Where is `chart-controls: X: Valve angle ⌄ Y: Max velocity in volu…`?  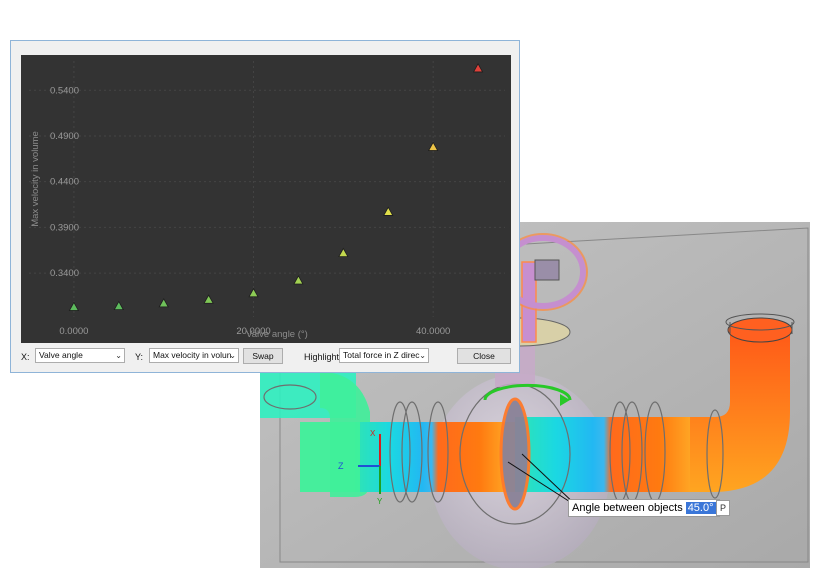
chart-controls: X: Valve angle ⌄ Y: Max velocity in volu… is located at coordinates (266, 358).